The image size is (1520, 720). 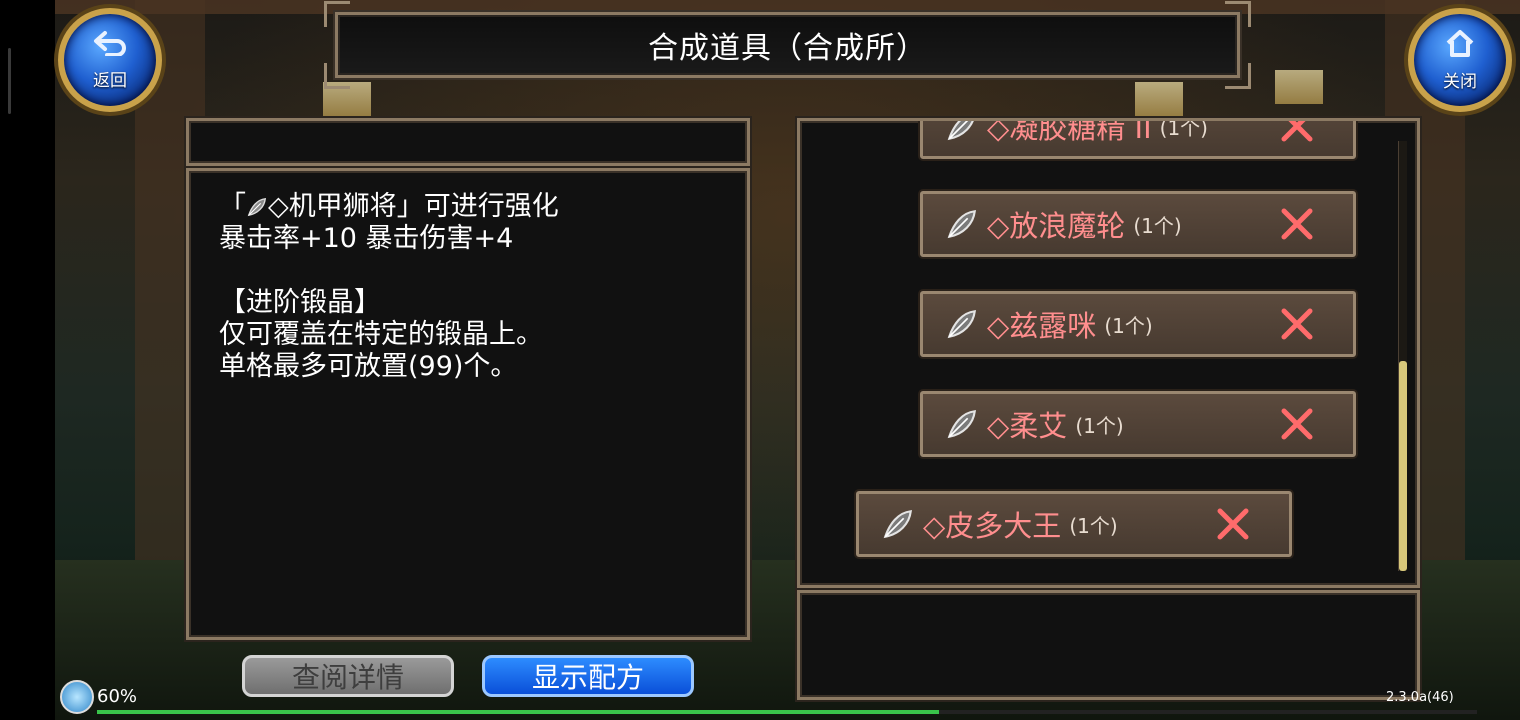 What do you see at coordinates (1027, 426) in the screenshot?
I see `item-name: ◇柔艾` at bounding box center [1027, 426].